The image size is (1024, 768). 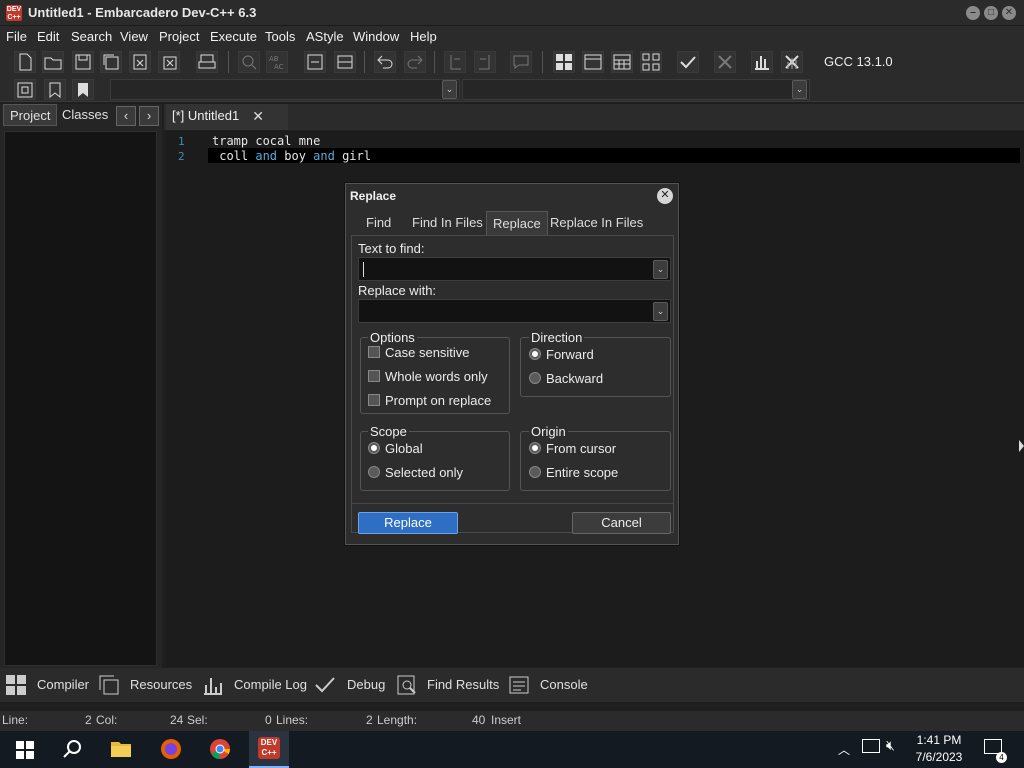 I want to click on magnifier-icon, so click(x=406, y=685).